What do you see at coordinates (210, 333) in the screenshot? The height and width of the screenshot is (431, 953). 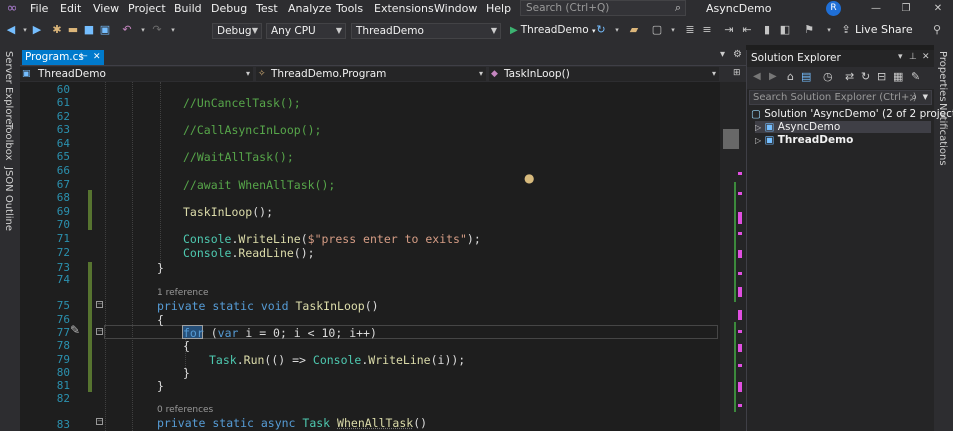 I see `punctuation: (` at bounding box center [210, 333].